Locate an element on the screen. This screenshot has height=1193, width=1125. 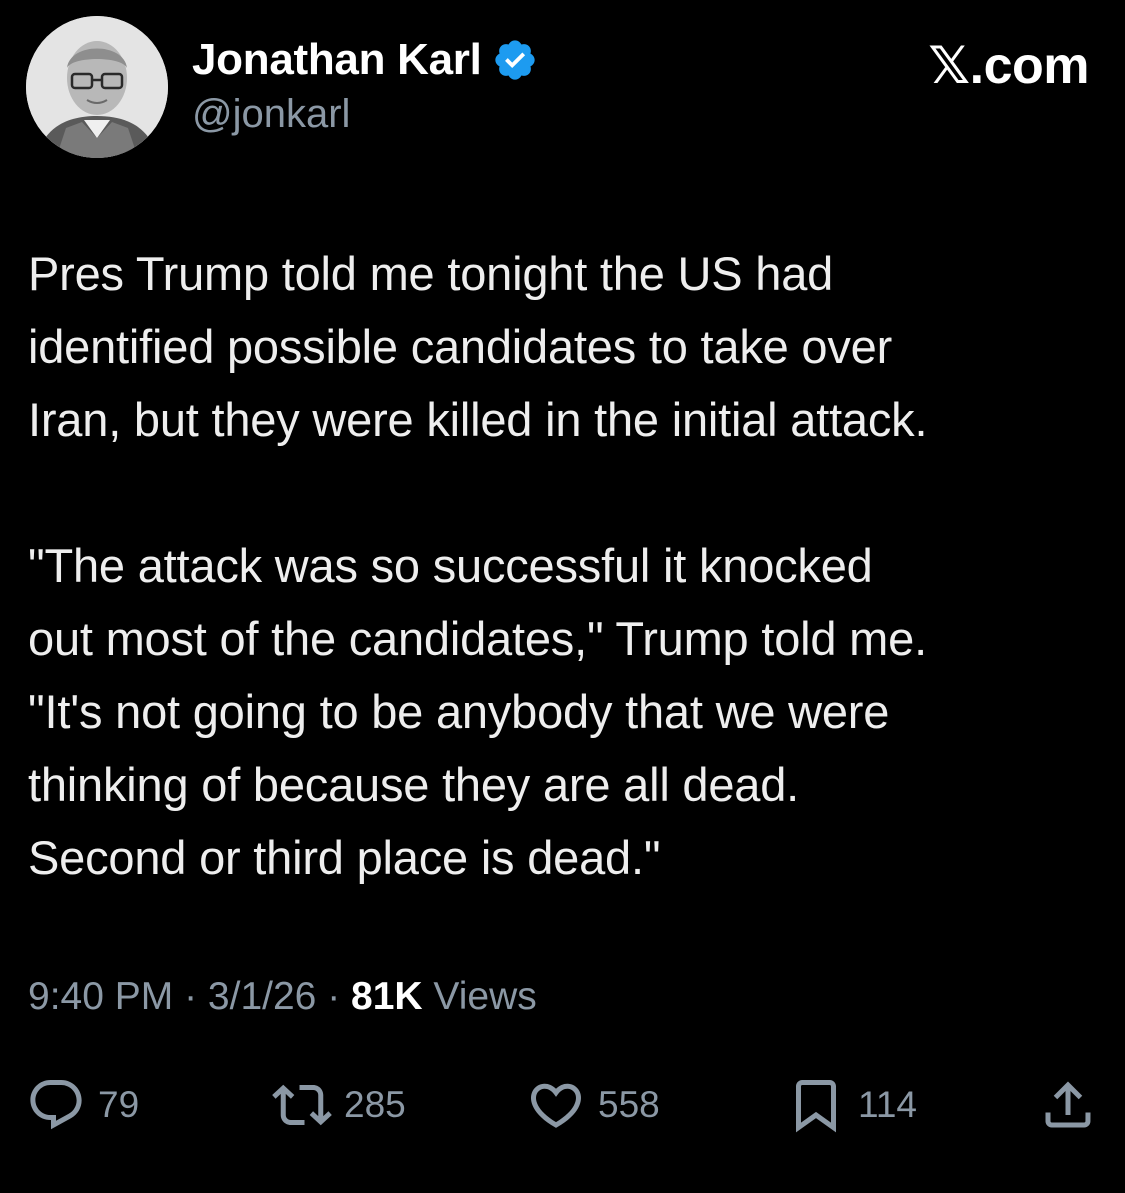
bookmark-icon is located at coordinates (816, 1106).